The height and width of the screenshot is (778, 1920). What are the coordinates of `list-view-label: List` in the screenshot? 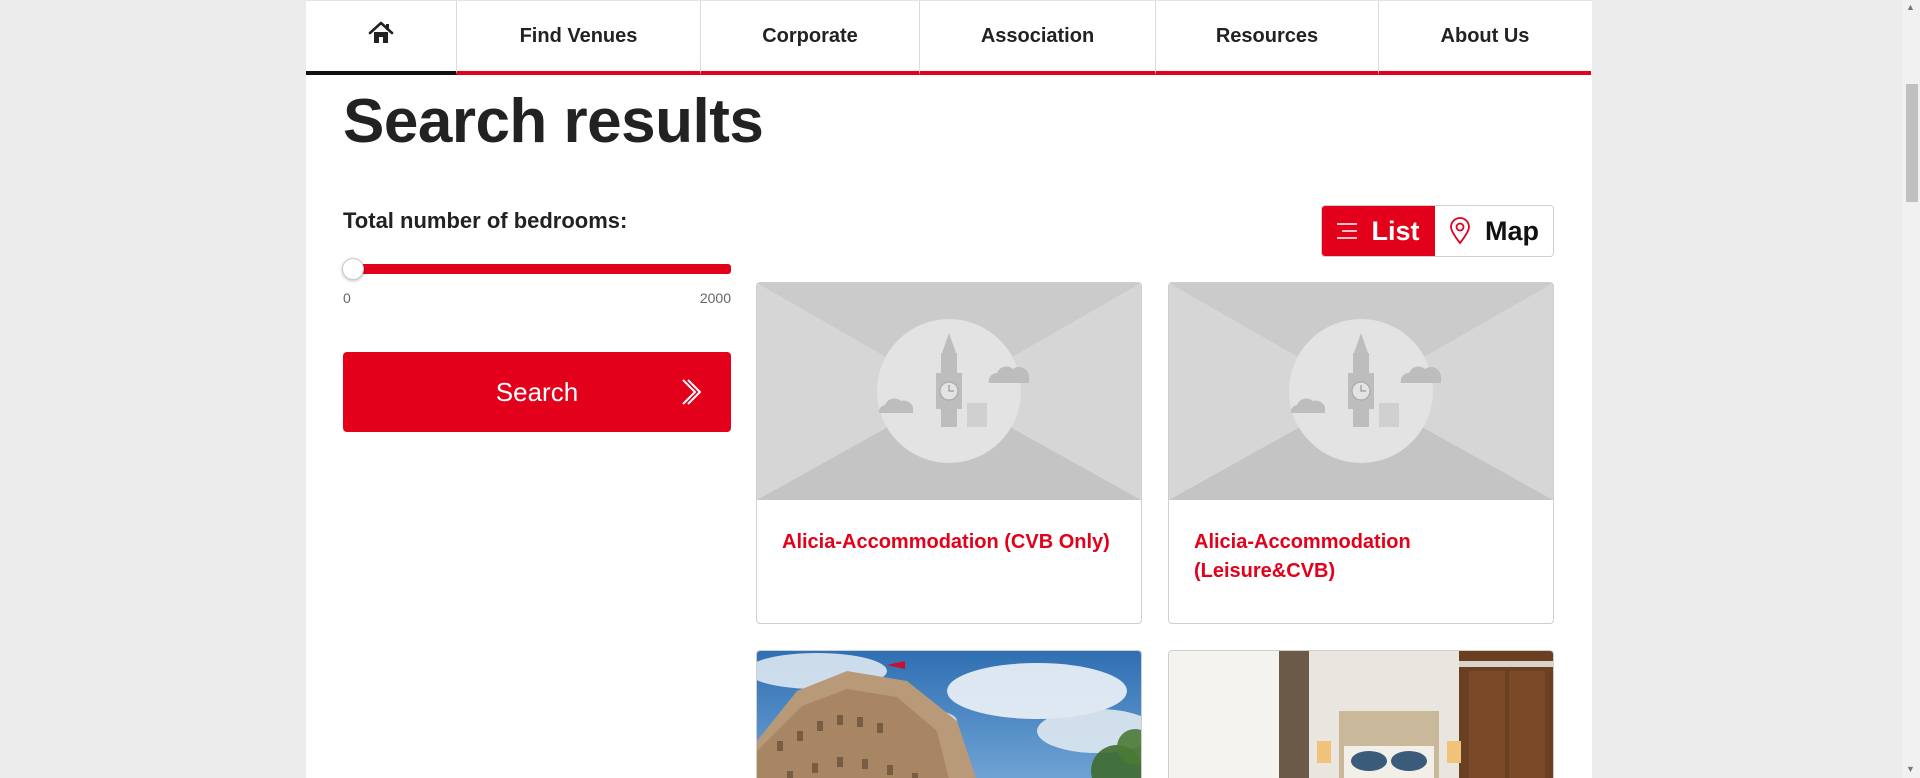 It's located at (1395, 230).